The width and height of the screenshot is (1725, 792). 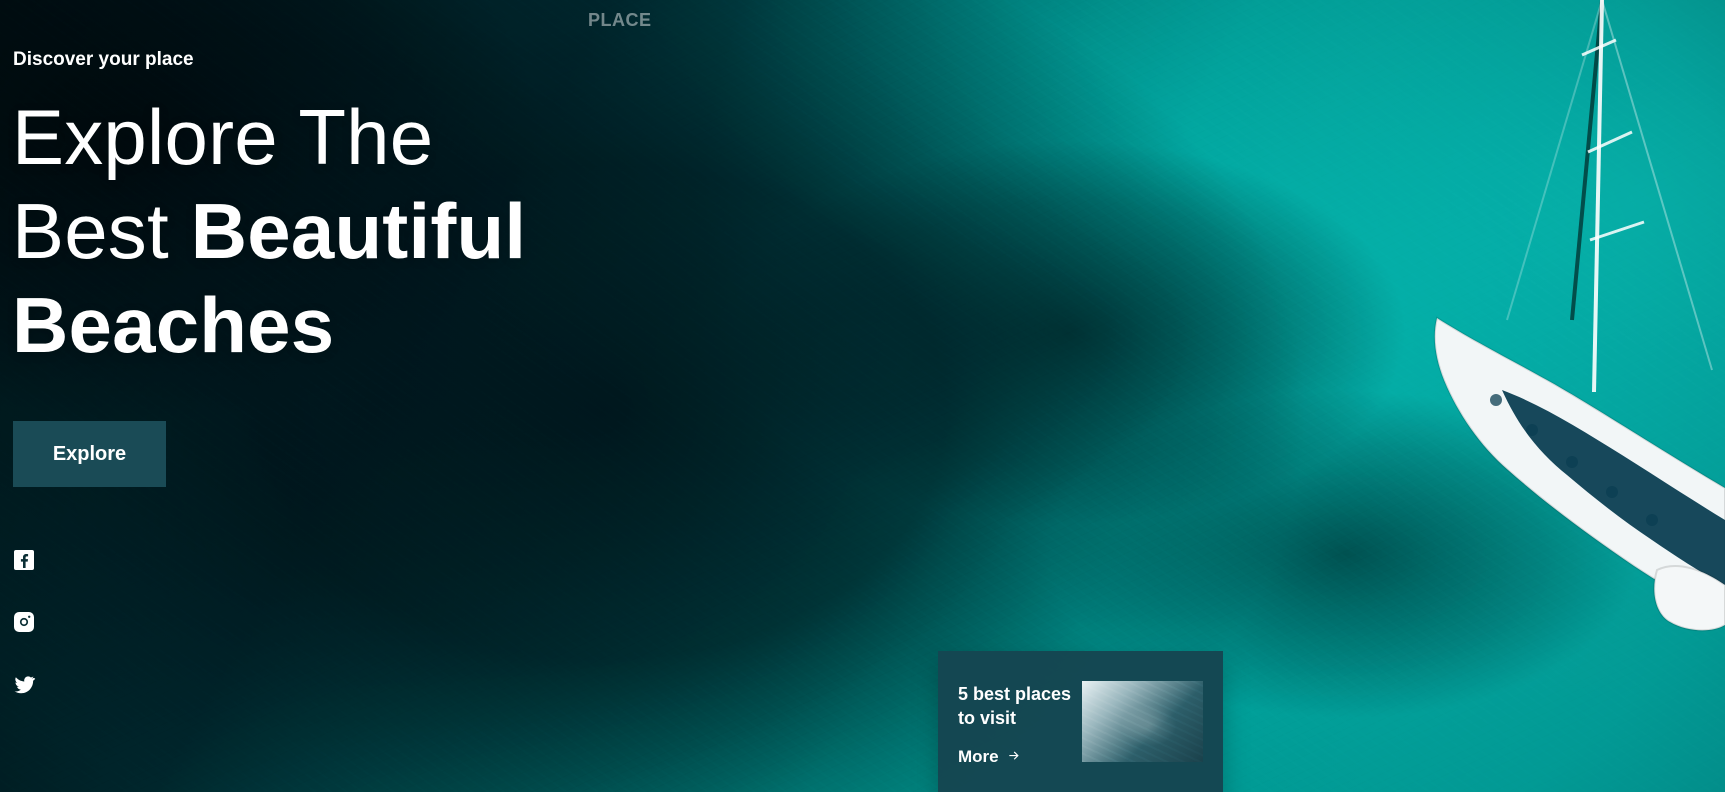 What do you see at coordinates (1014, 757) in the screenshot?
I see `arrow-right-icon` at bounding box center [1014, 757].